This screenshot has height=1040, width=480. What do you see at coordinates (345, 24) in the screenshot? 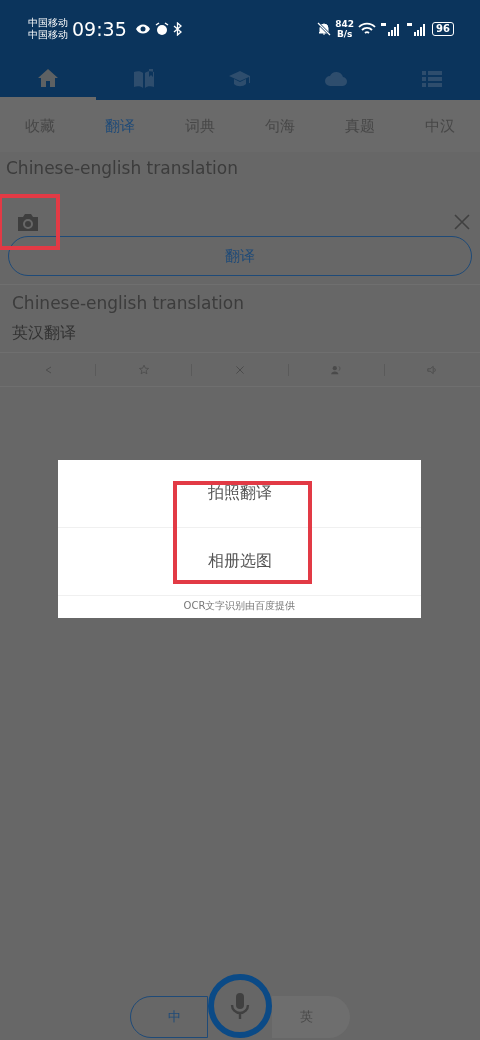
I see `net-speed-text: 842` at bounding box center [345, 24].